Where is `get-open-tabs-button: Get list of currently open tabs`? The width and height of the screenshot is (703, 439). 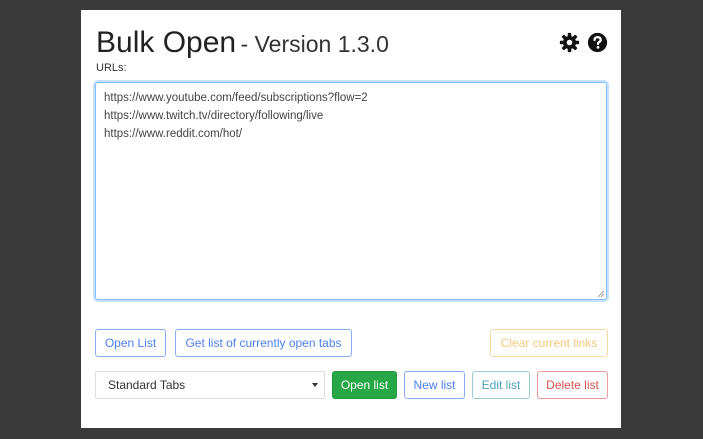
get-open-tabs-button: Get list of currently open tabs is located at coordinates (263, 343).